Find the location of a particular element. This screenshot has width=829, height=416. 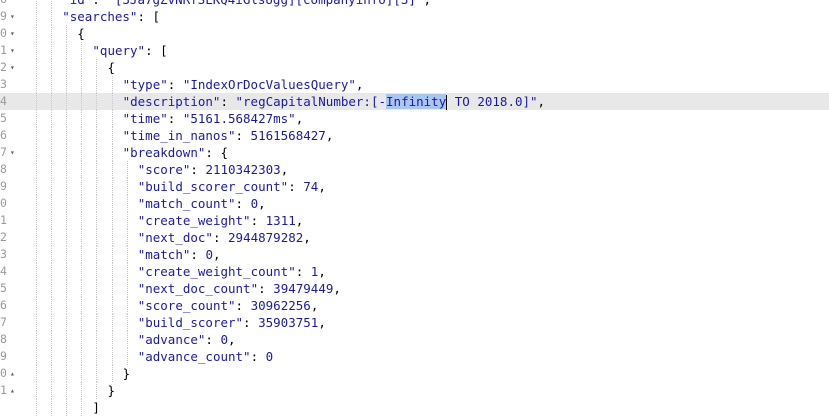

code-line: 1 "create_weight": 1311, is located at coordinates (414, 220).